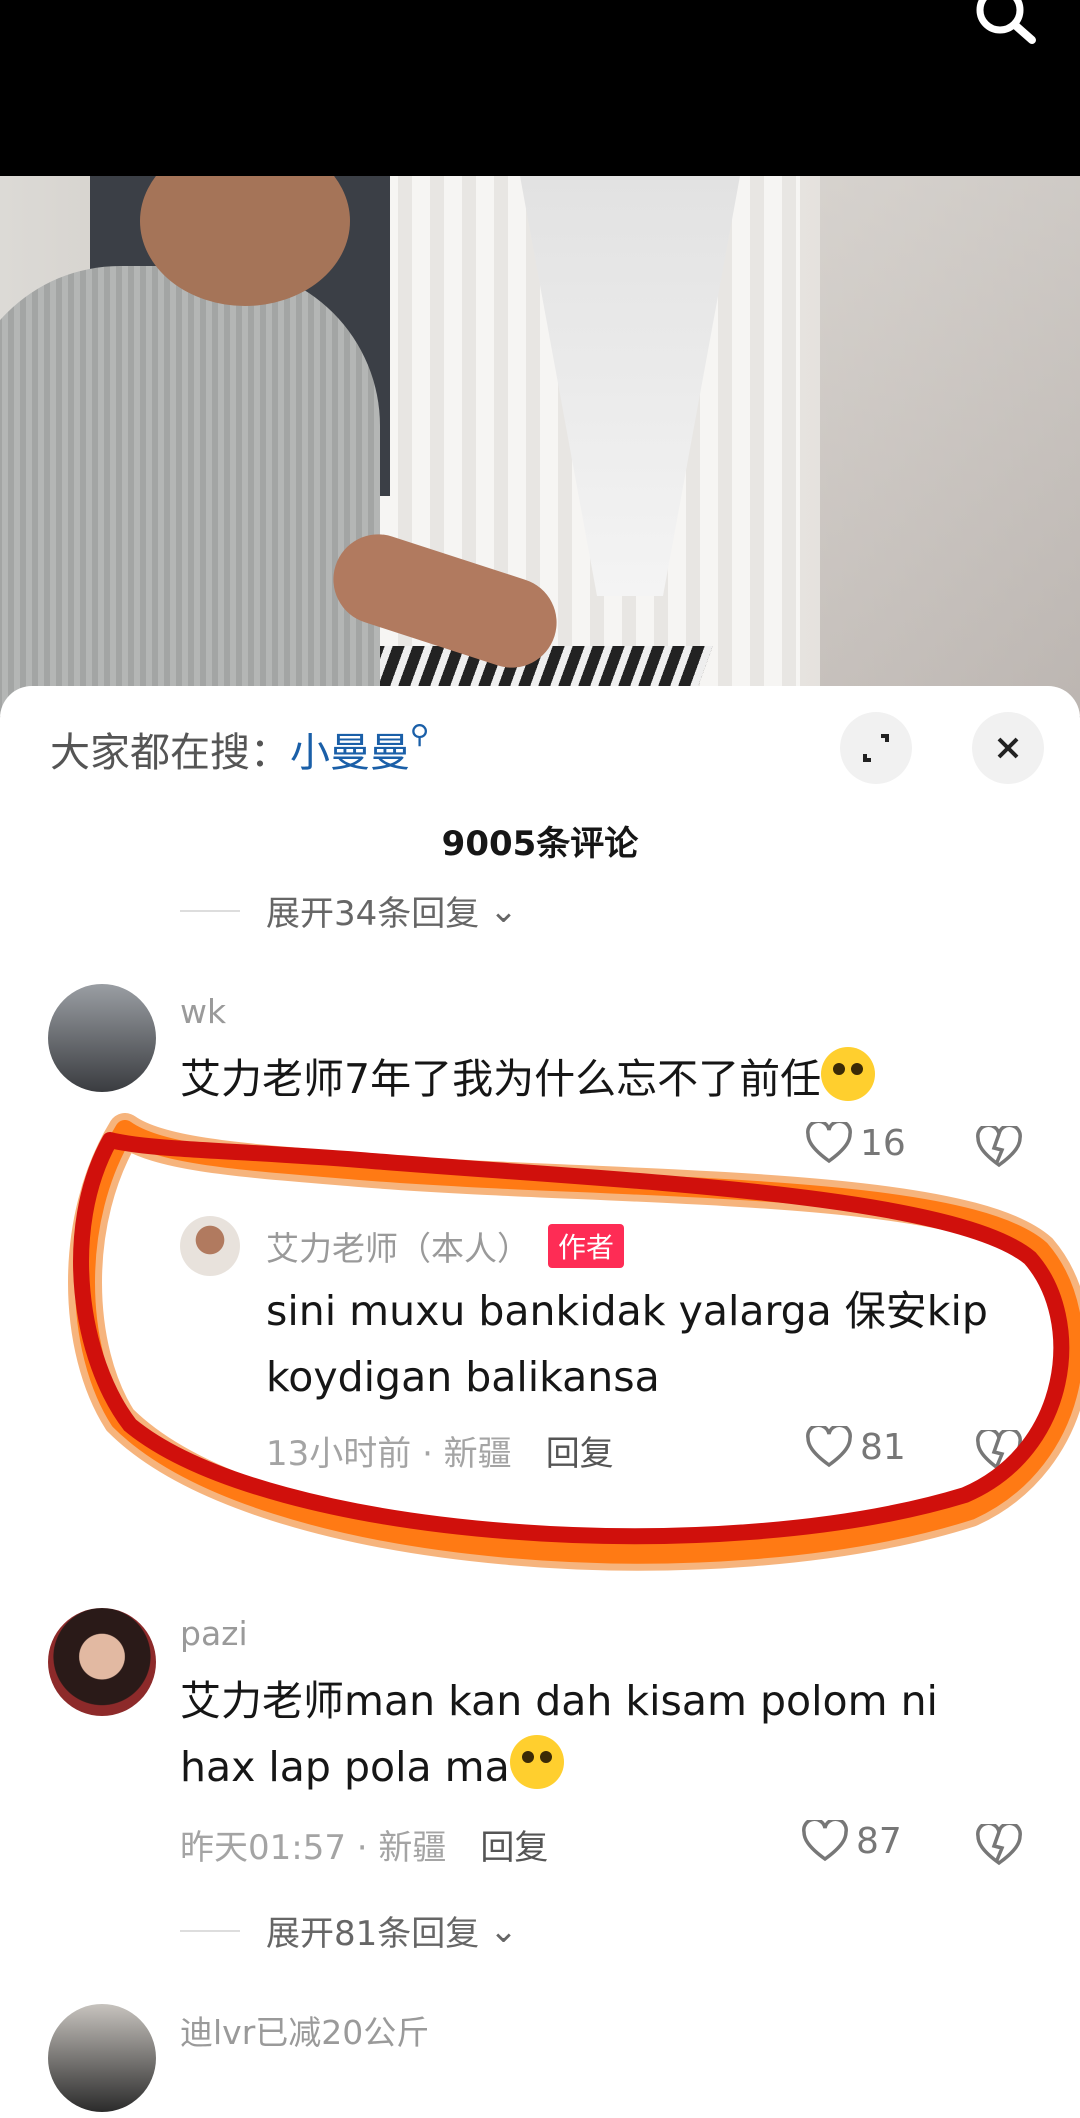 The image size is (1080, 2118). Describe the element at coordinates (540, 844) in the screenshot. I see `comment-count: 9005条评论` at that location.